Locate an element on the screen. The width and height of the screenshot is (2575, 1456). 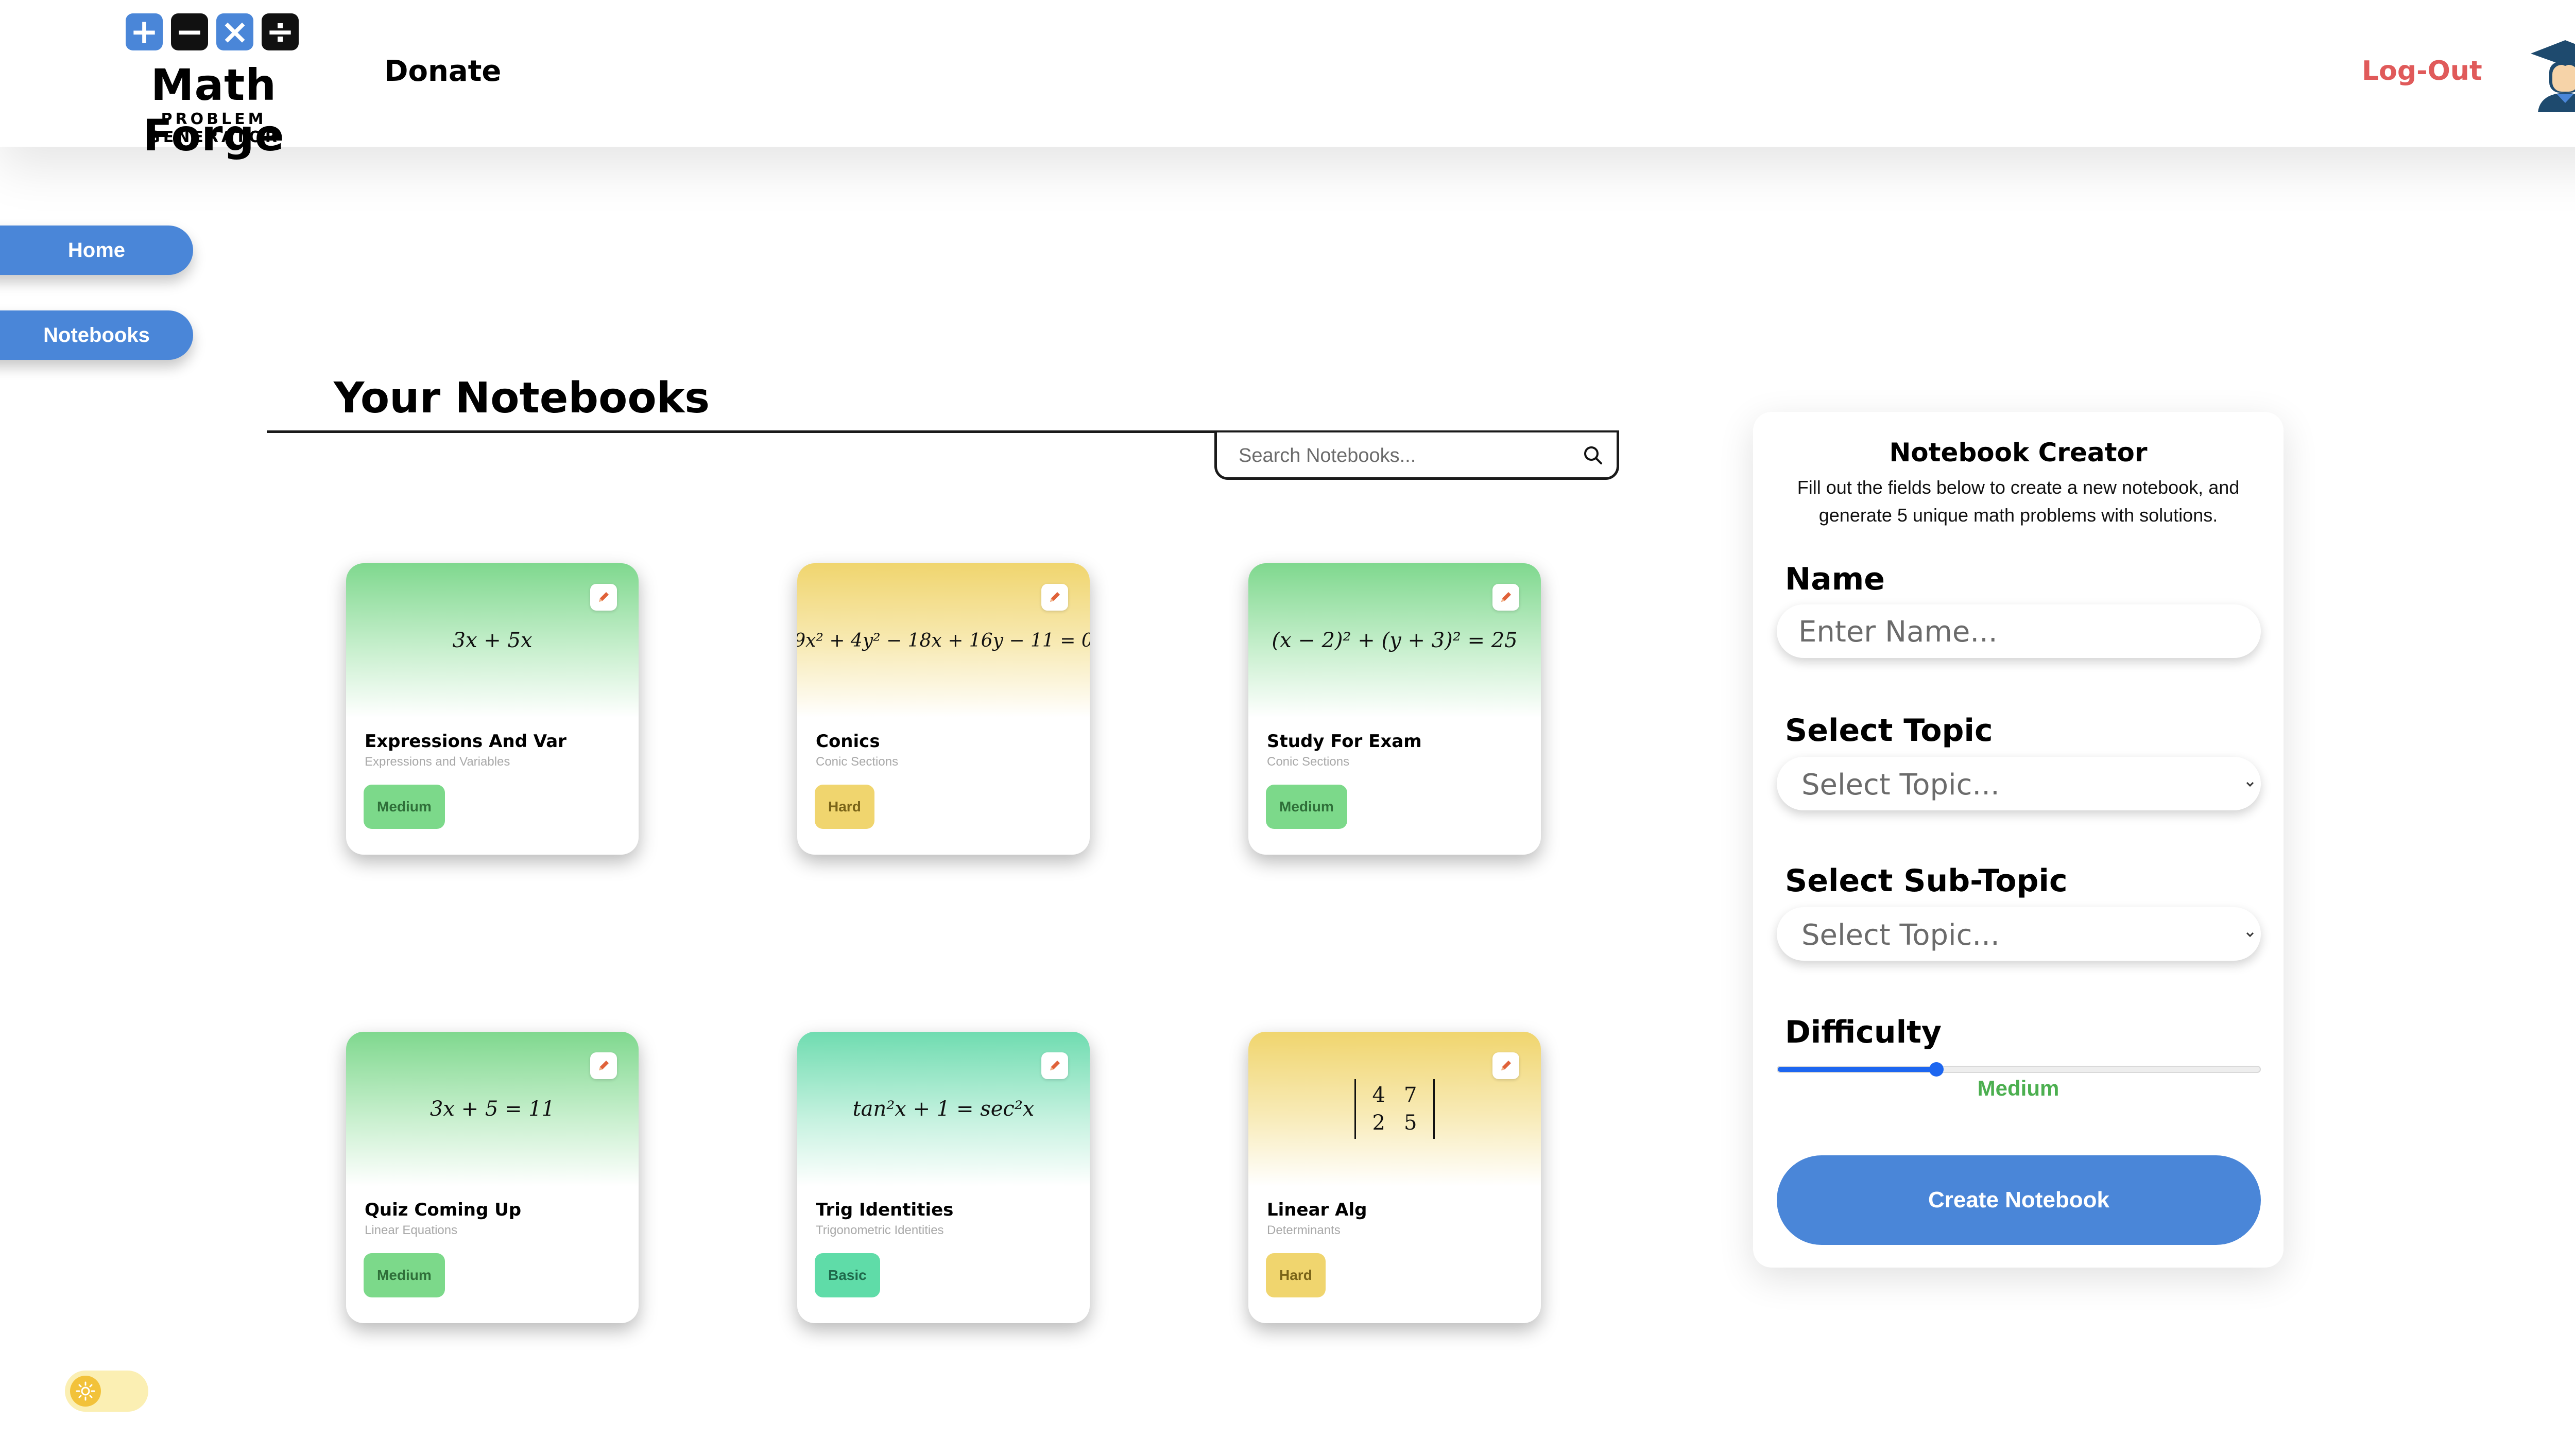
difficulty-label: Difficulty is located at coordinates (1864, 1032).